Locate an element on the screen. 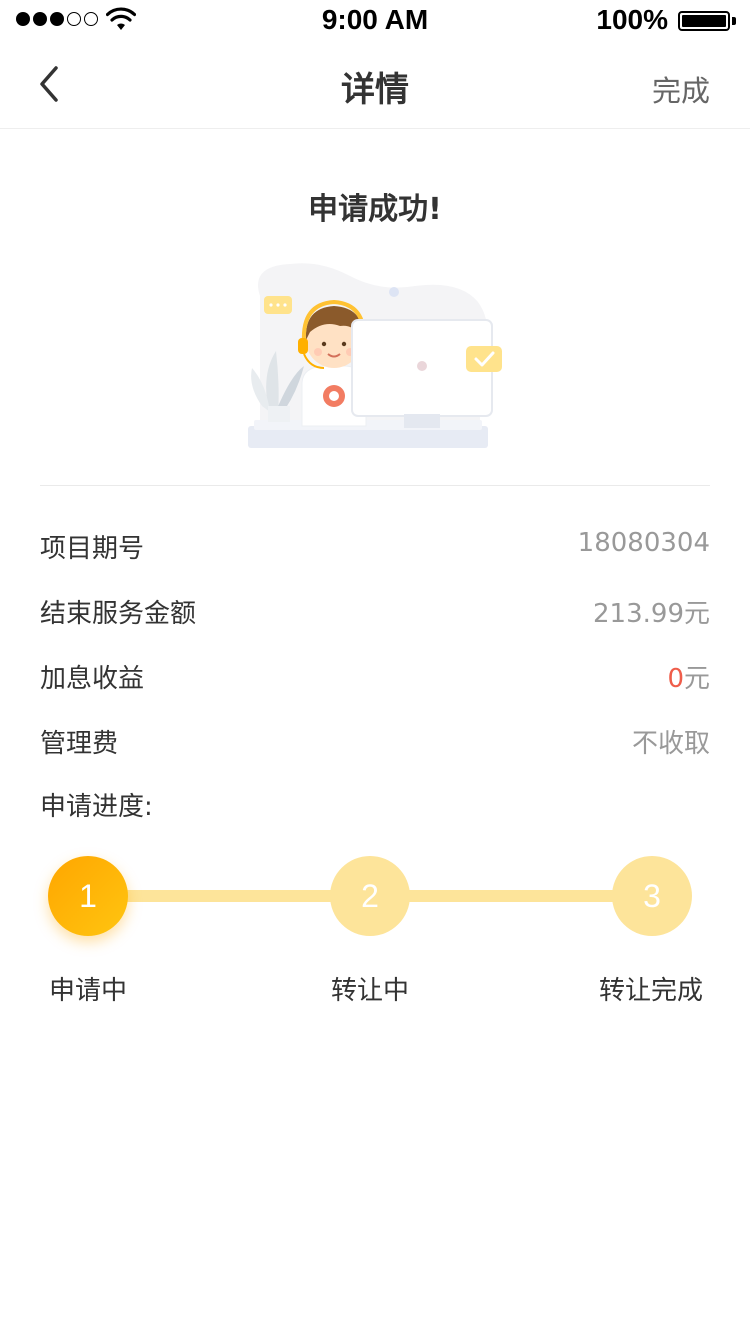  battery-percentage: 100% is located at coordinates (632, 19).